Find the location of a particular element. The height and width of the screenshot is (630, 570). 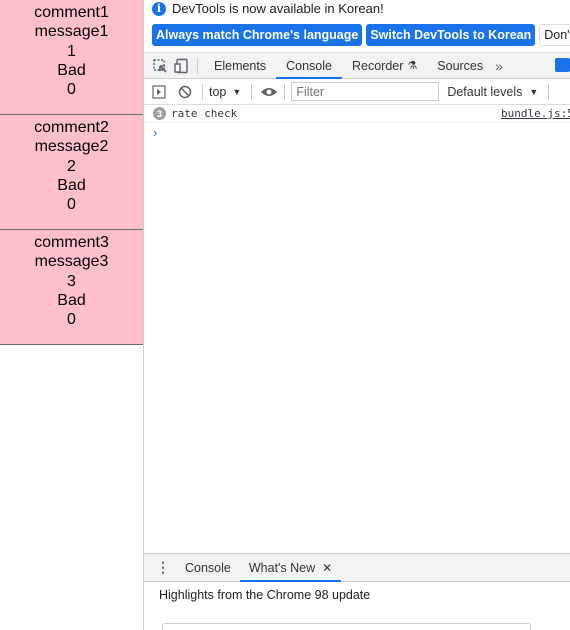

drawer-tabbar: ⋮ Console What's New ✕ is located at coordinates (357, 567).